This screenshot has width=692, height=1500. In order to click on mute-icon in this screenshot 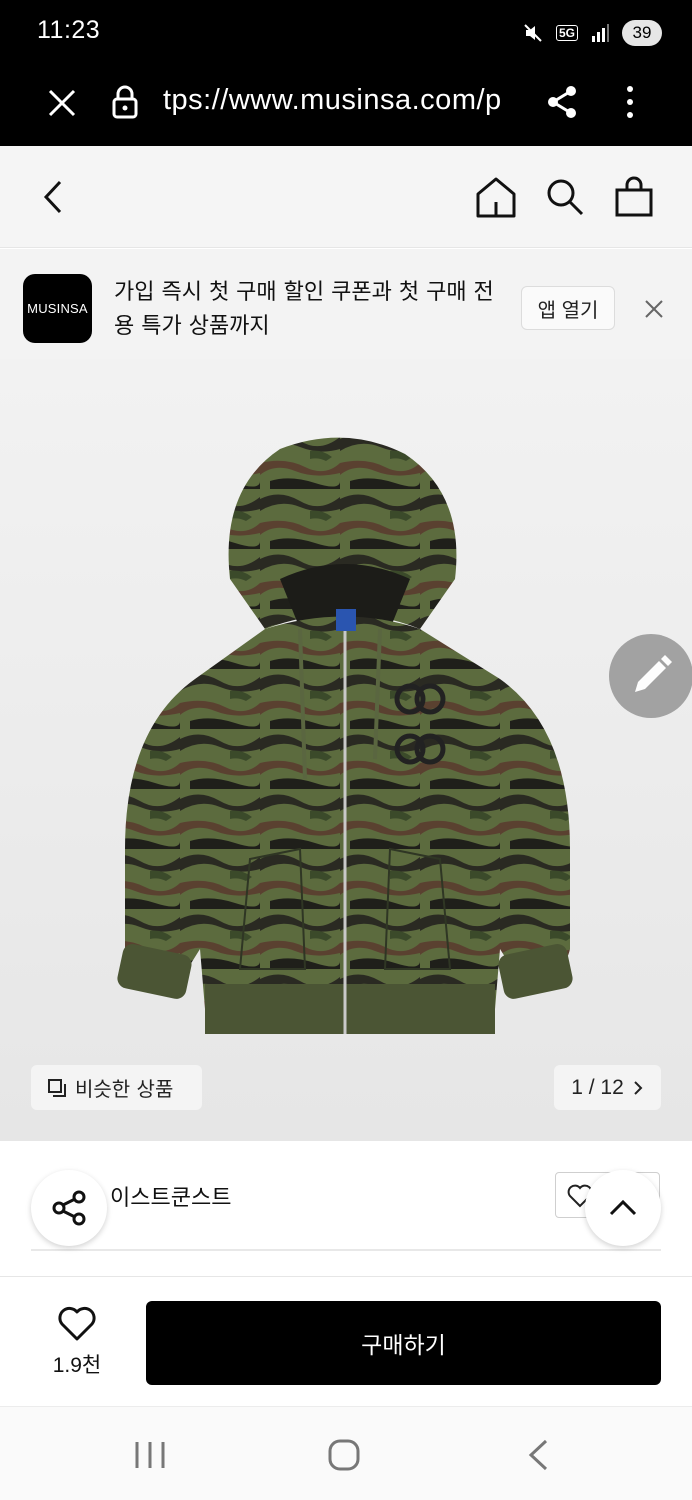, I will do `click(533, 33)`.